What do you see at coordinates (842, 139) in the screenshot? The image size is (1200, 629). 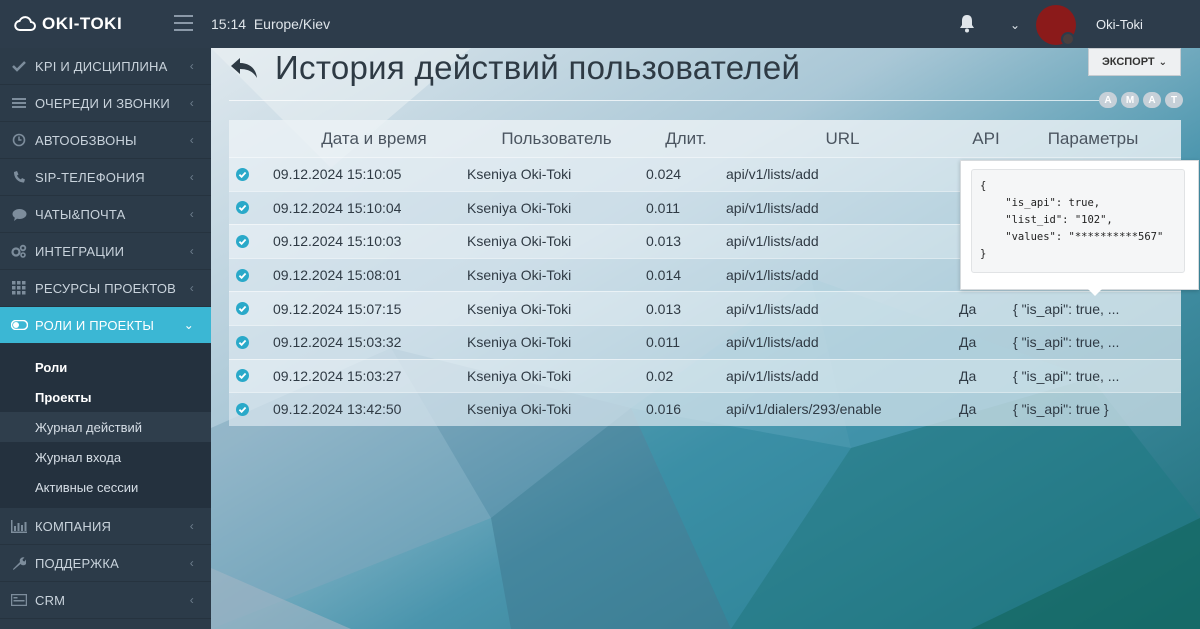 I see `header-url: URL` at bounding box center [842, 139].